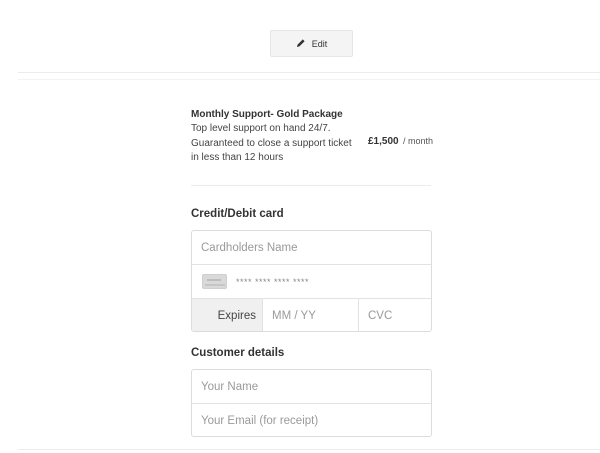  I want to click on customer-email-input: Your Email (for receipt), so click(311, 420).